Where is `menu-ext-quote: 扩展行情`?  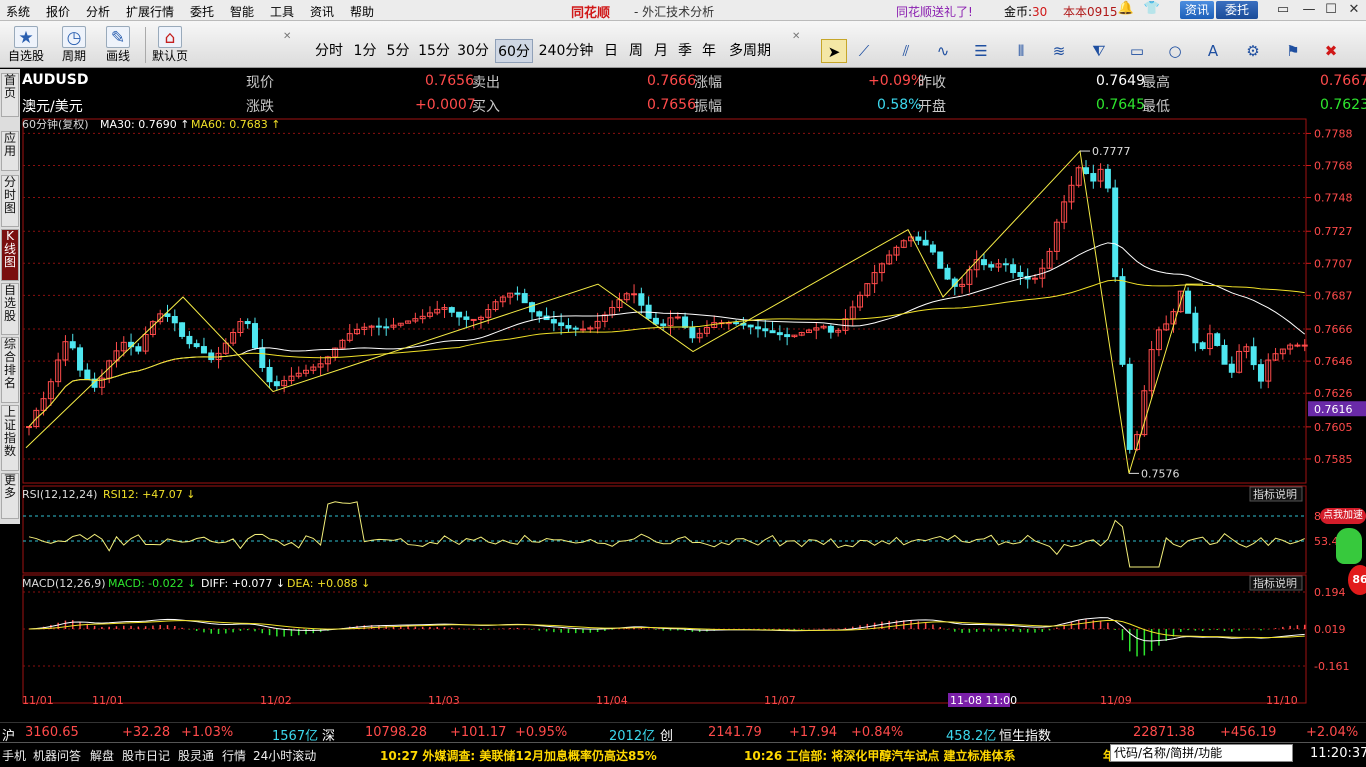
menu-ext-quote: 扩展行情 is located at coordinates (150, 11).